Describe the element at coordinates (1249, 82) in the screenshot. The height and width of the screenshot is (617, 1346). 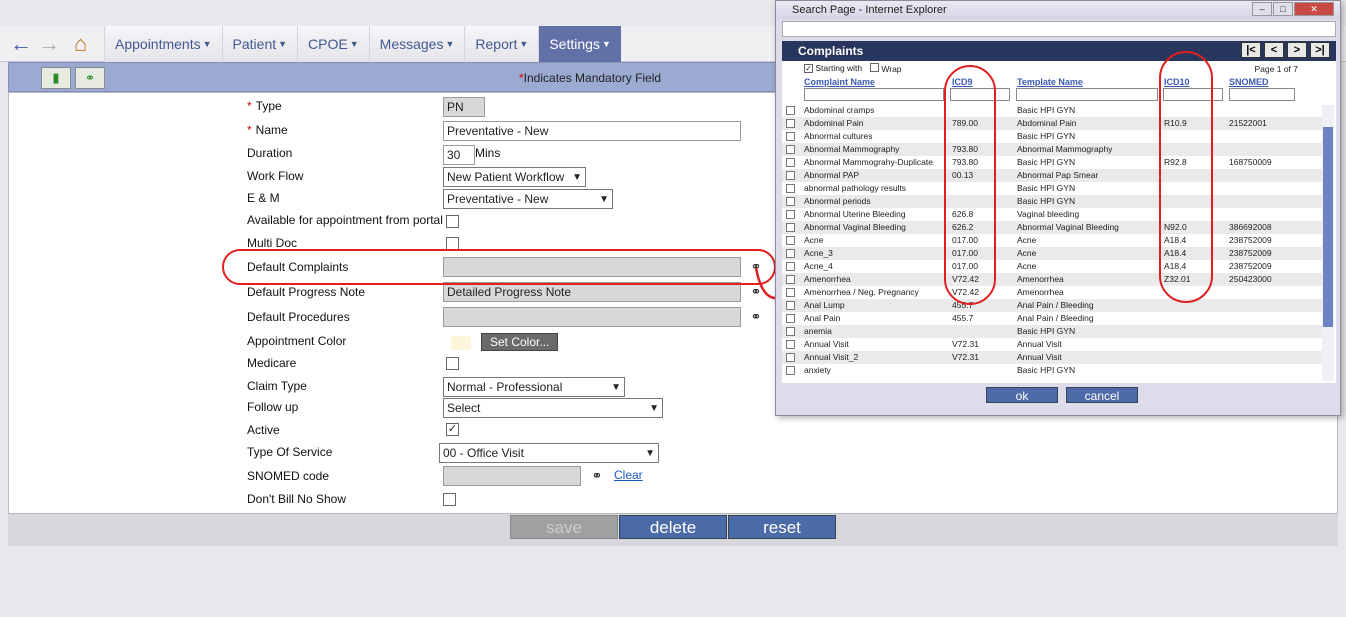
I see `column-header: SNOMED` at that location.